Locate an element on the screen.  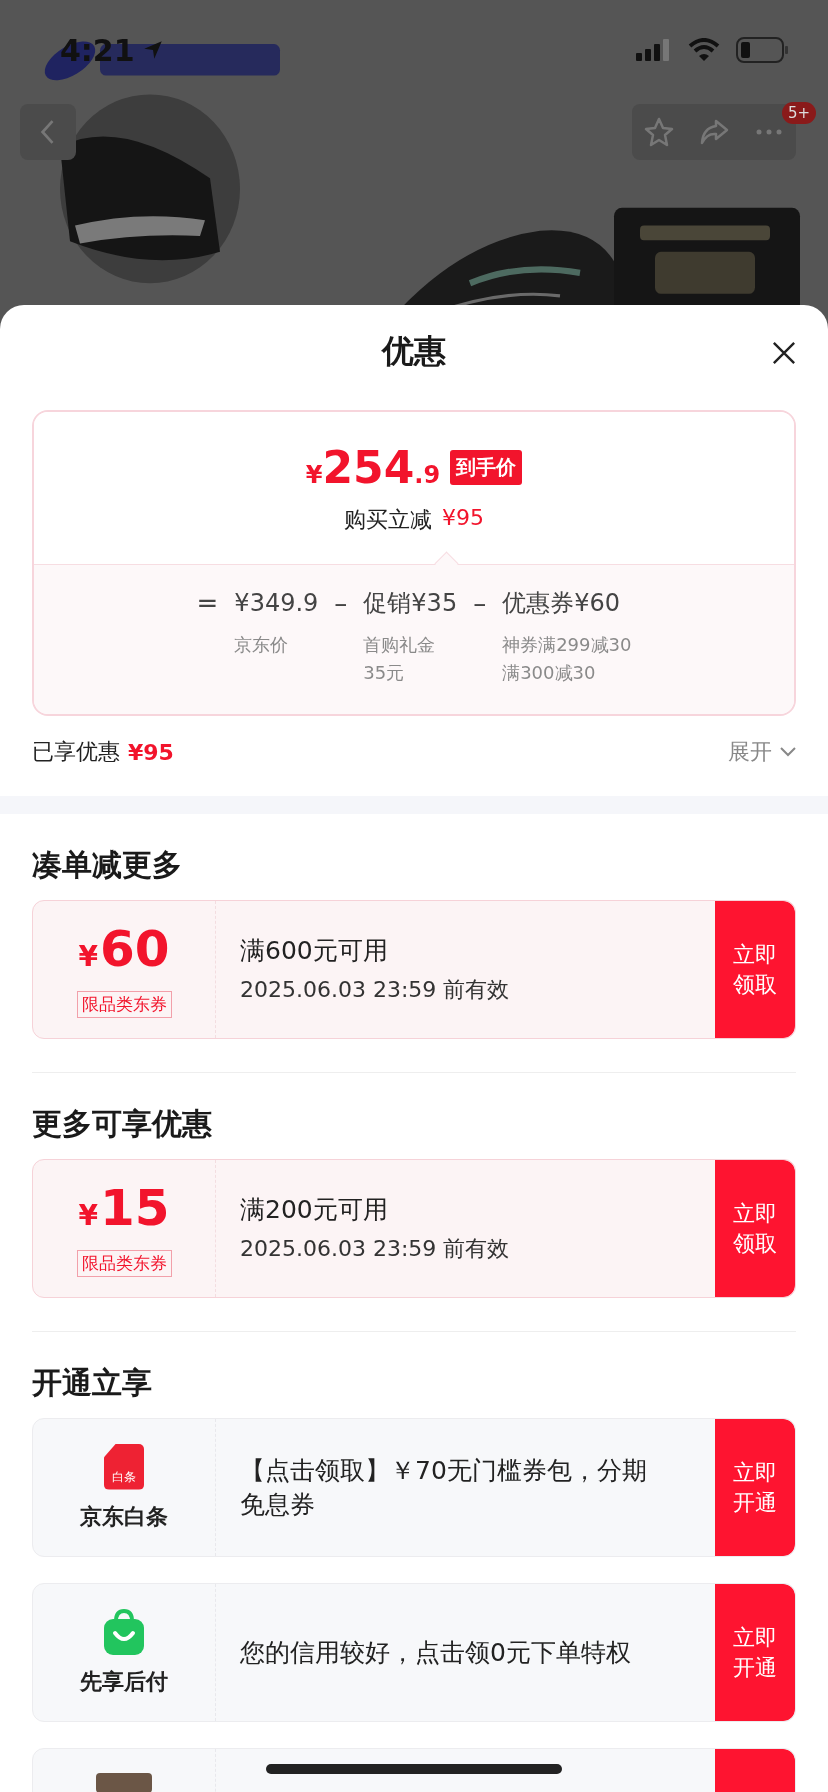
signal-icon is located at coordinates (654, 50).